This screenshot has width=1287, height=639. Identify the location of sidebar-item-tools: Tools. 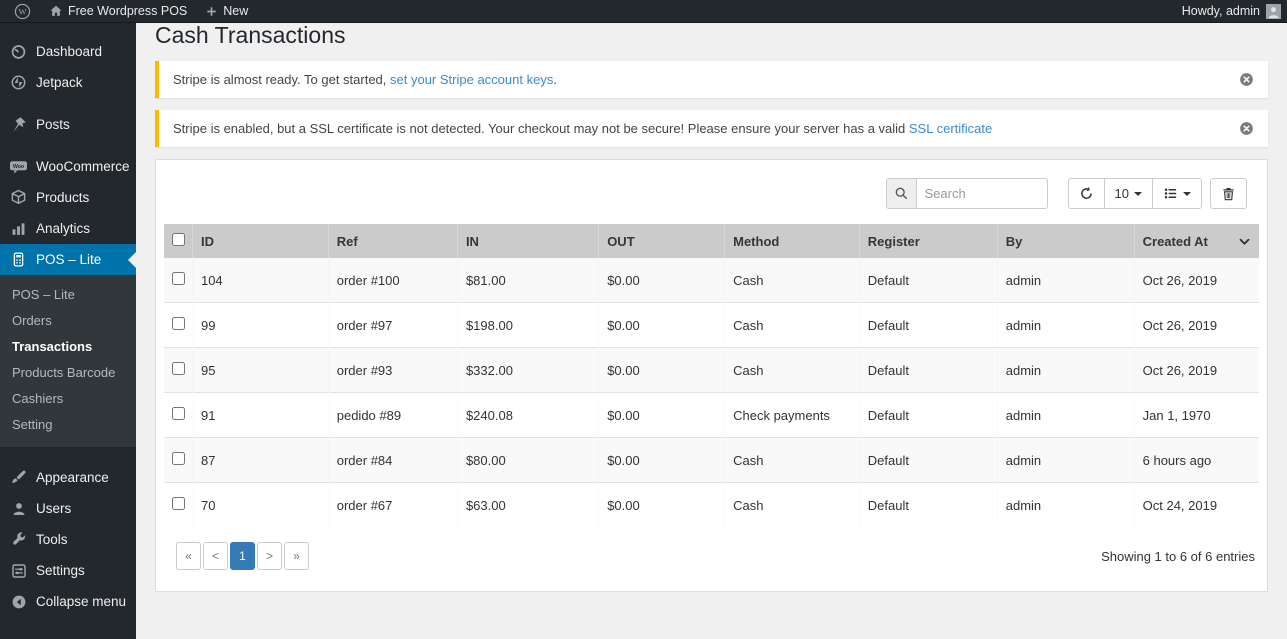
(68, 539).